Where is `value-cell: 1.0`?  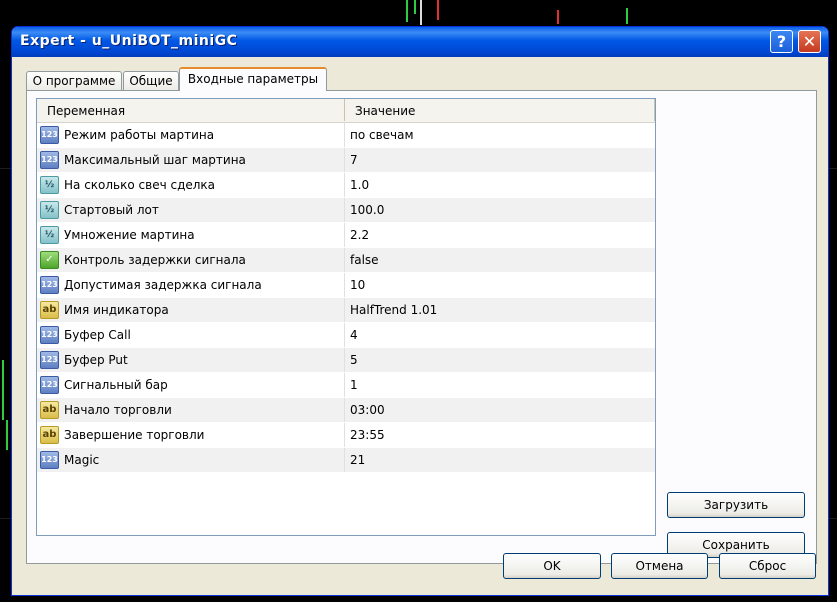
value-cell: 1.0 is located at coordinates (497, 185).